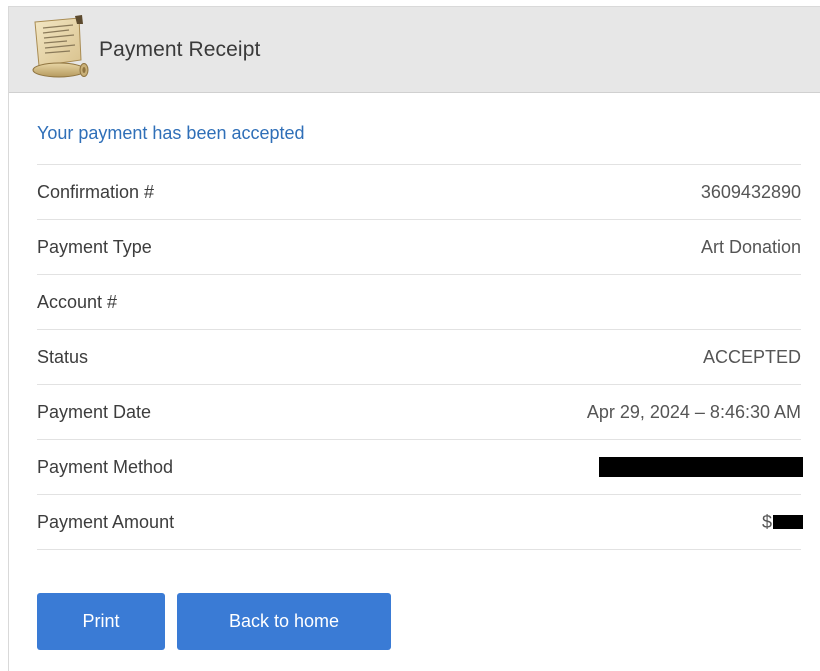 This screenshot has width=820, height=671. What do you see at coordinates (96, 191) in the screenshot?
I see `detail-label: Confirmation #` at bounding box center [96, 191].